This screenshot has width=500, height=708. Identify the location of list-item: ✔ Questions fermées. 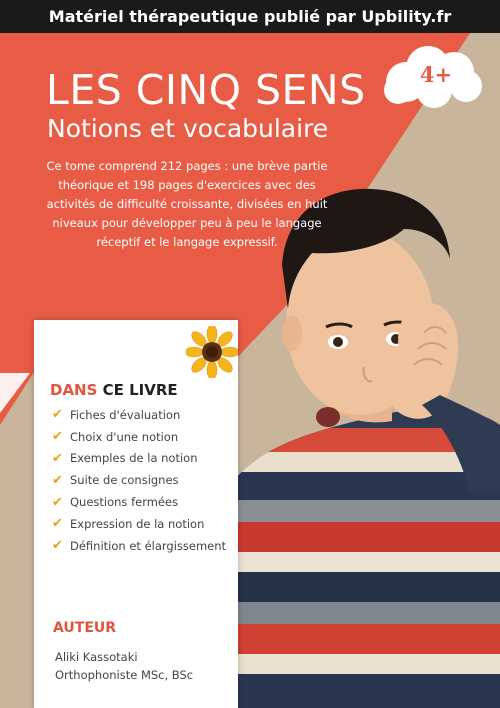
(139, 502).